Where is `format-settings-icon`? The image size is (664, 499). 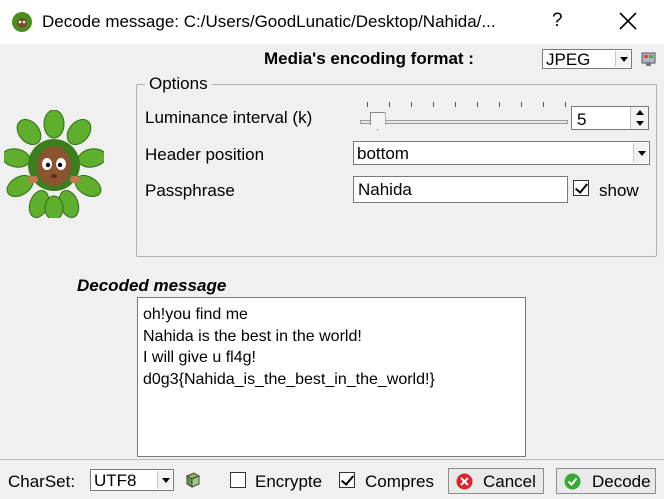
format-settings-icon is located at coordinates (648, 59).